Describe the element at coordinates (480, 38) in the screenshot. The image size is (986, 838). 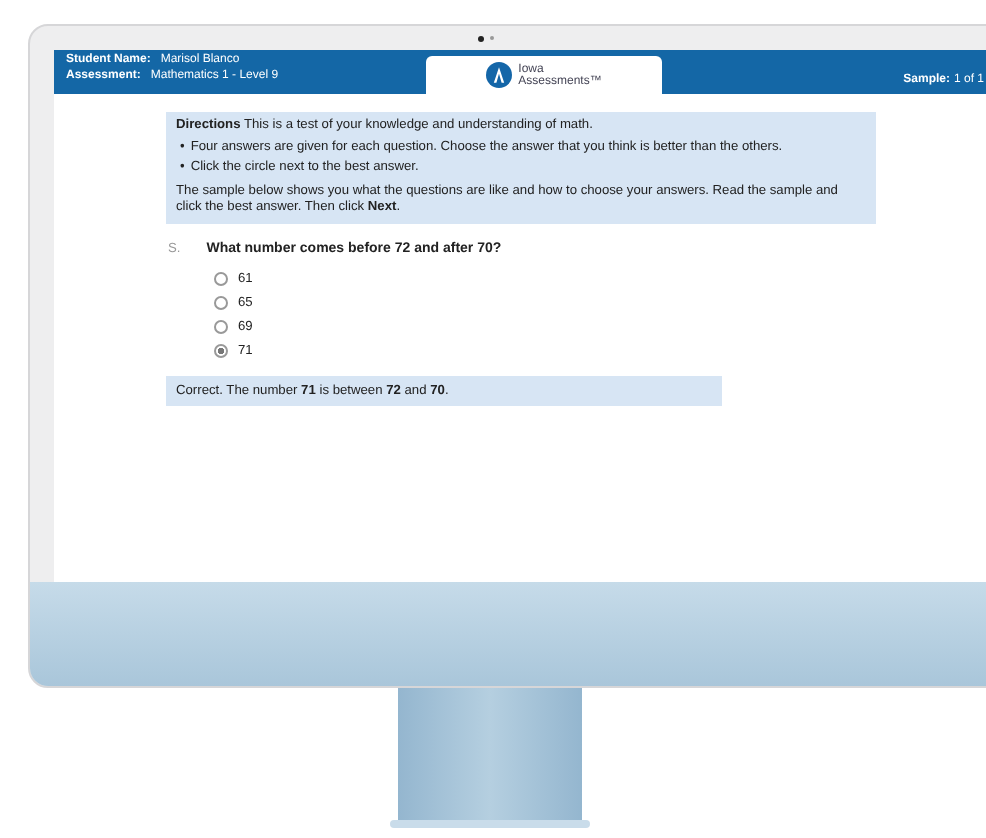
I see `camera-icon` at that location.